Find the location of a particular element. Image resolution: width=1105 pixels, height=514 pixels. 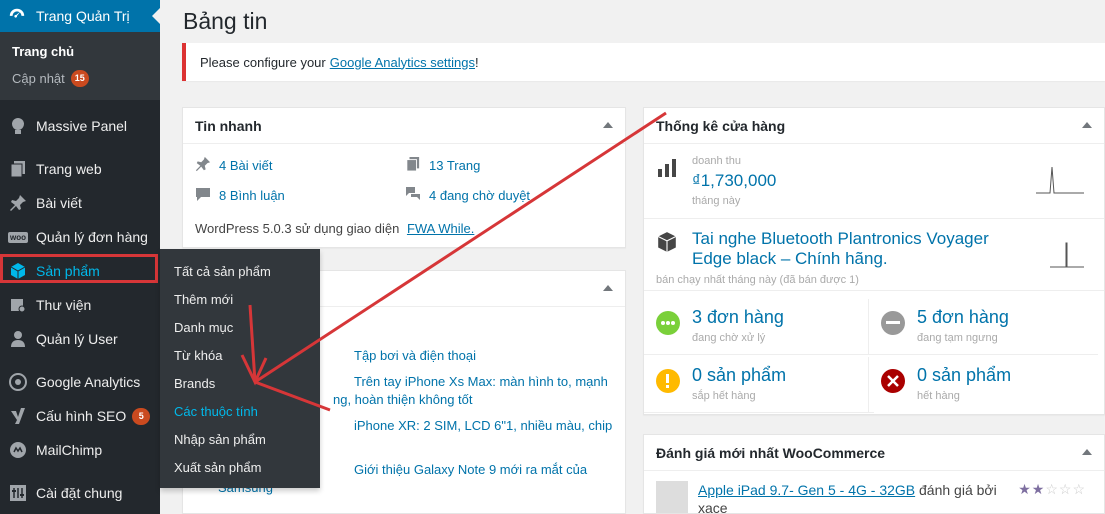

orders-onhold-cell: 5 đơn hàng đang tạm ngưng is located at coordinates (983, 327).